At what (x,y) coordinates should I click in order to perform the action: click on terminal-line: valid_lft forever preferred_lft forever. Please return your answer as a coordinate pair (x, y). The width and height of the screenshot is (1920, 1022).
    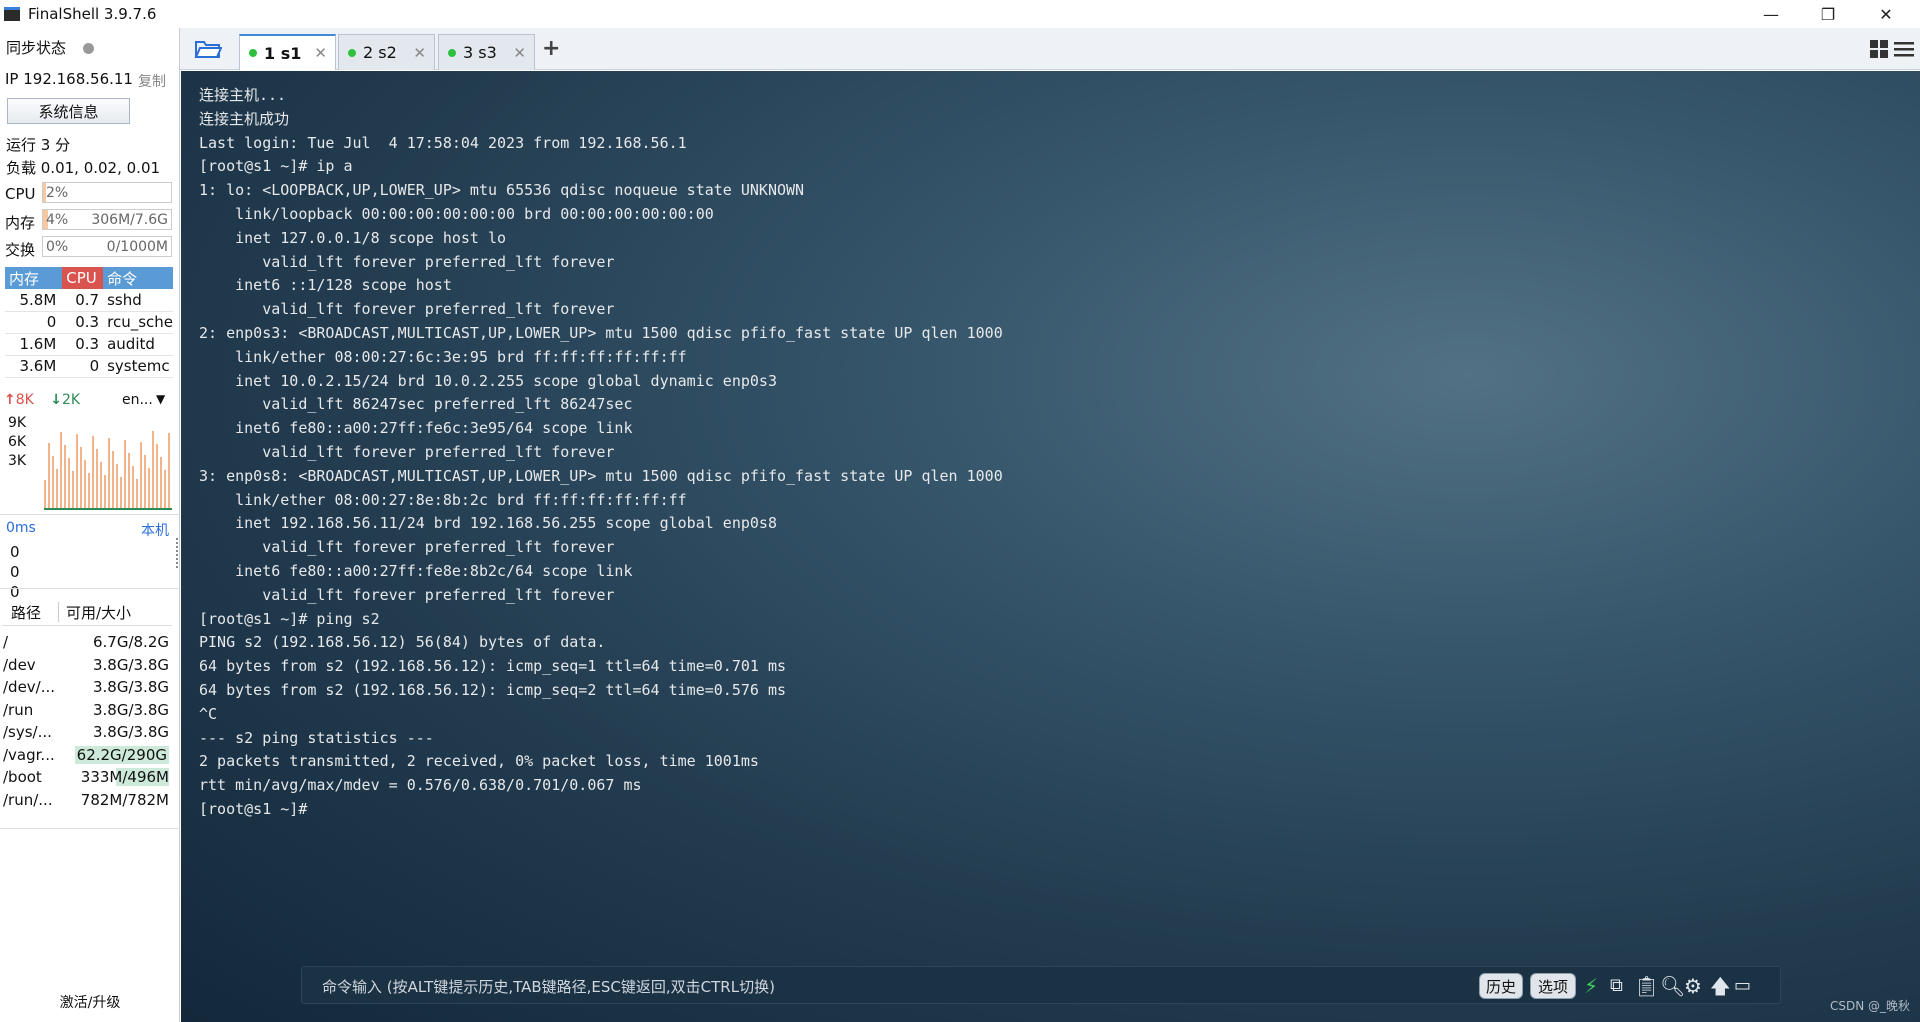
    Looking at the image, I should click on (407, 594).